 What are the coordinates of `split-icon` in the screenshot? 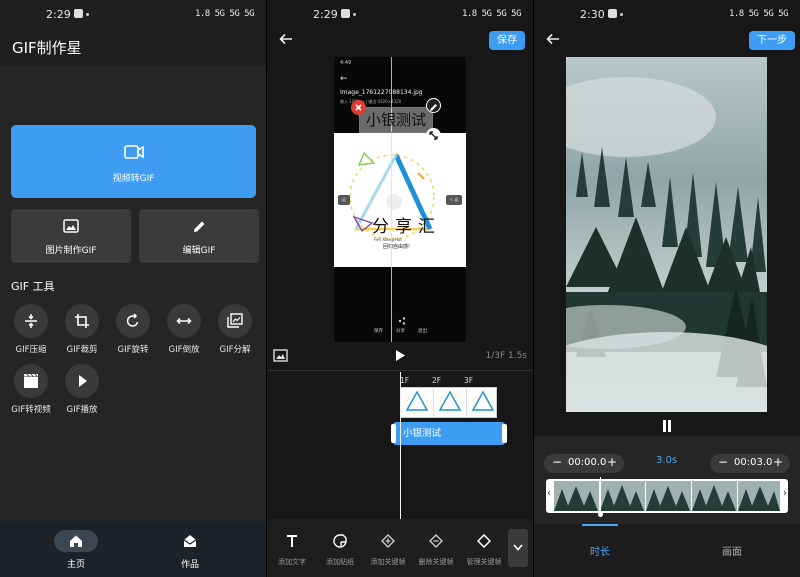 It's located at (235, 320).